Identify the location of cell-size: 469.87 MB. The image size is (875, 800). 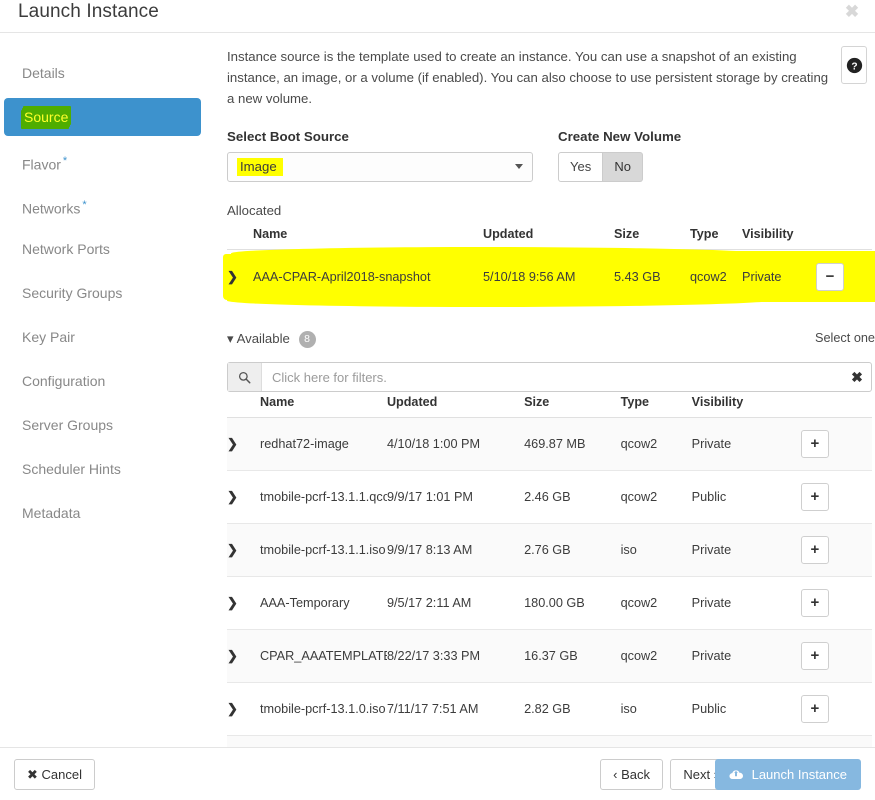
(572, 444).